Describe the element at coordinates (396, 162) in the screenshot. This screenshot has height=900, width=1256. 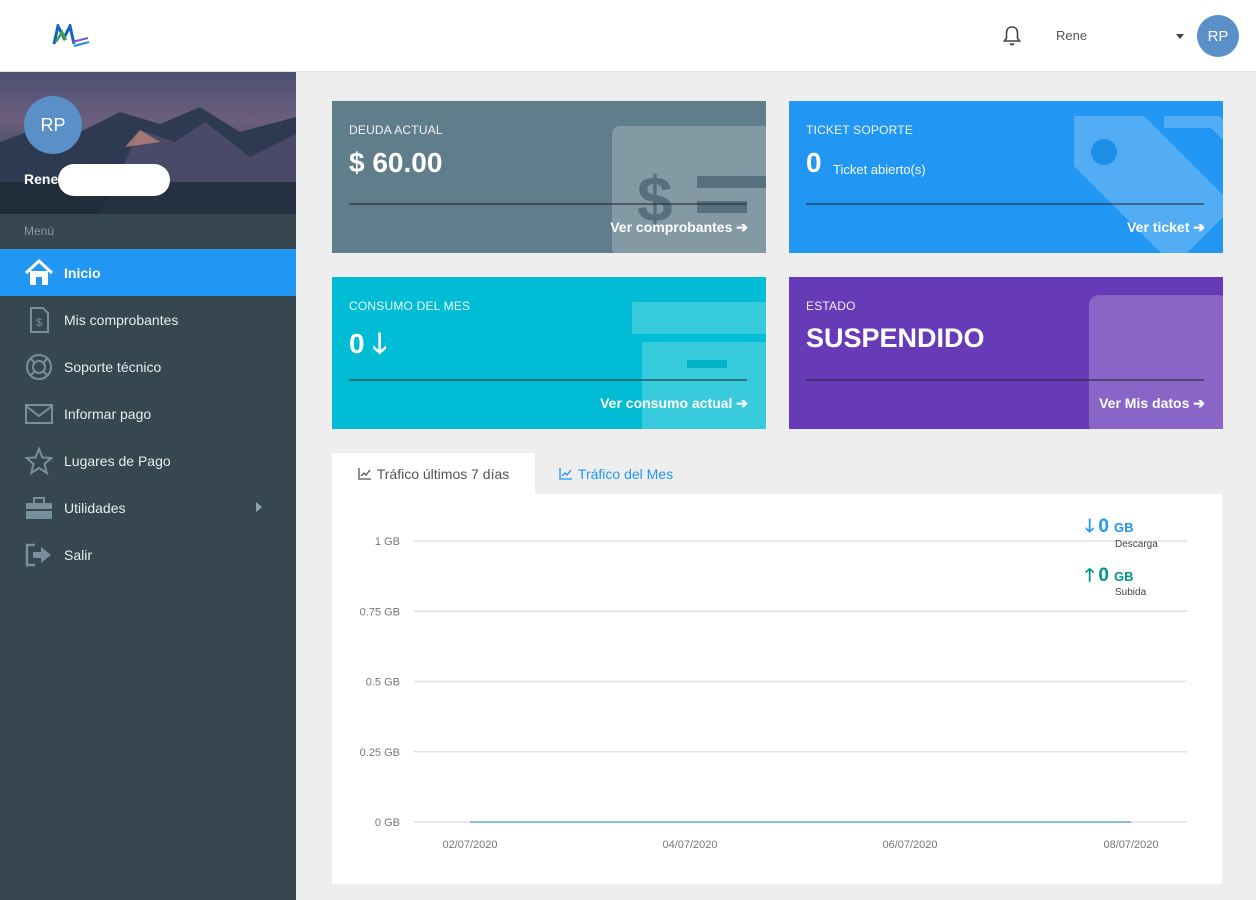
I see `card-value: $ 60.00` at that location.